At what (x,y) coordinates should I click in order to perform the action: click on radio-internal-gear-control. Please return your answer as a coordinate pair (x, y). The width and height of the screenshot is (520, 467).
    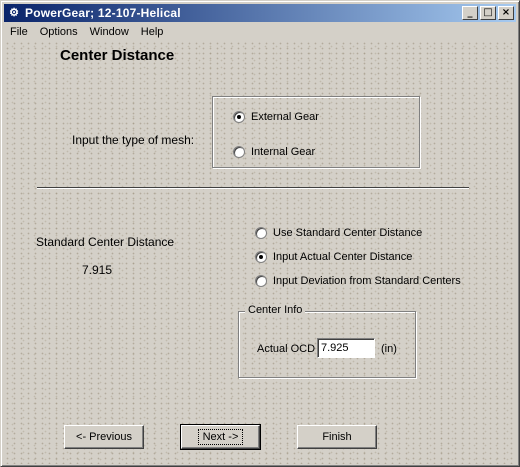
    Looking at the image, I should click on (239, 152).